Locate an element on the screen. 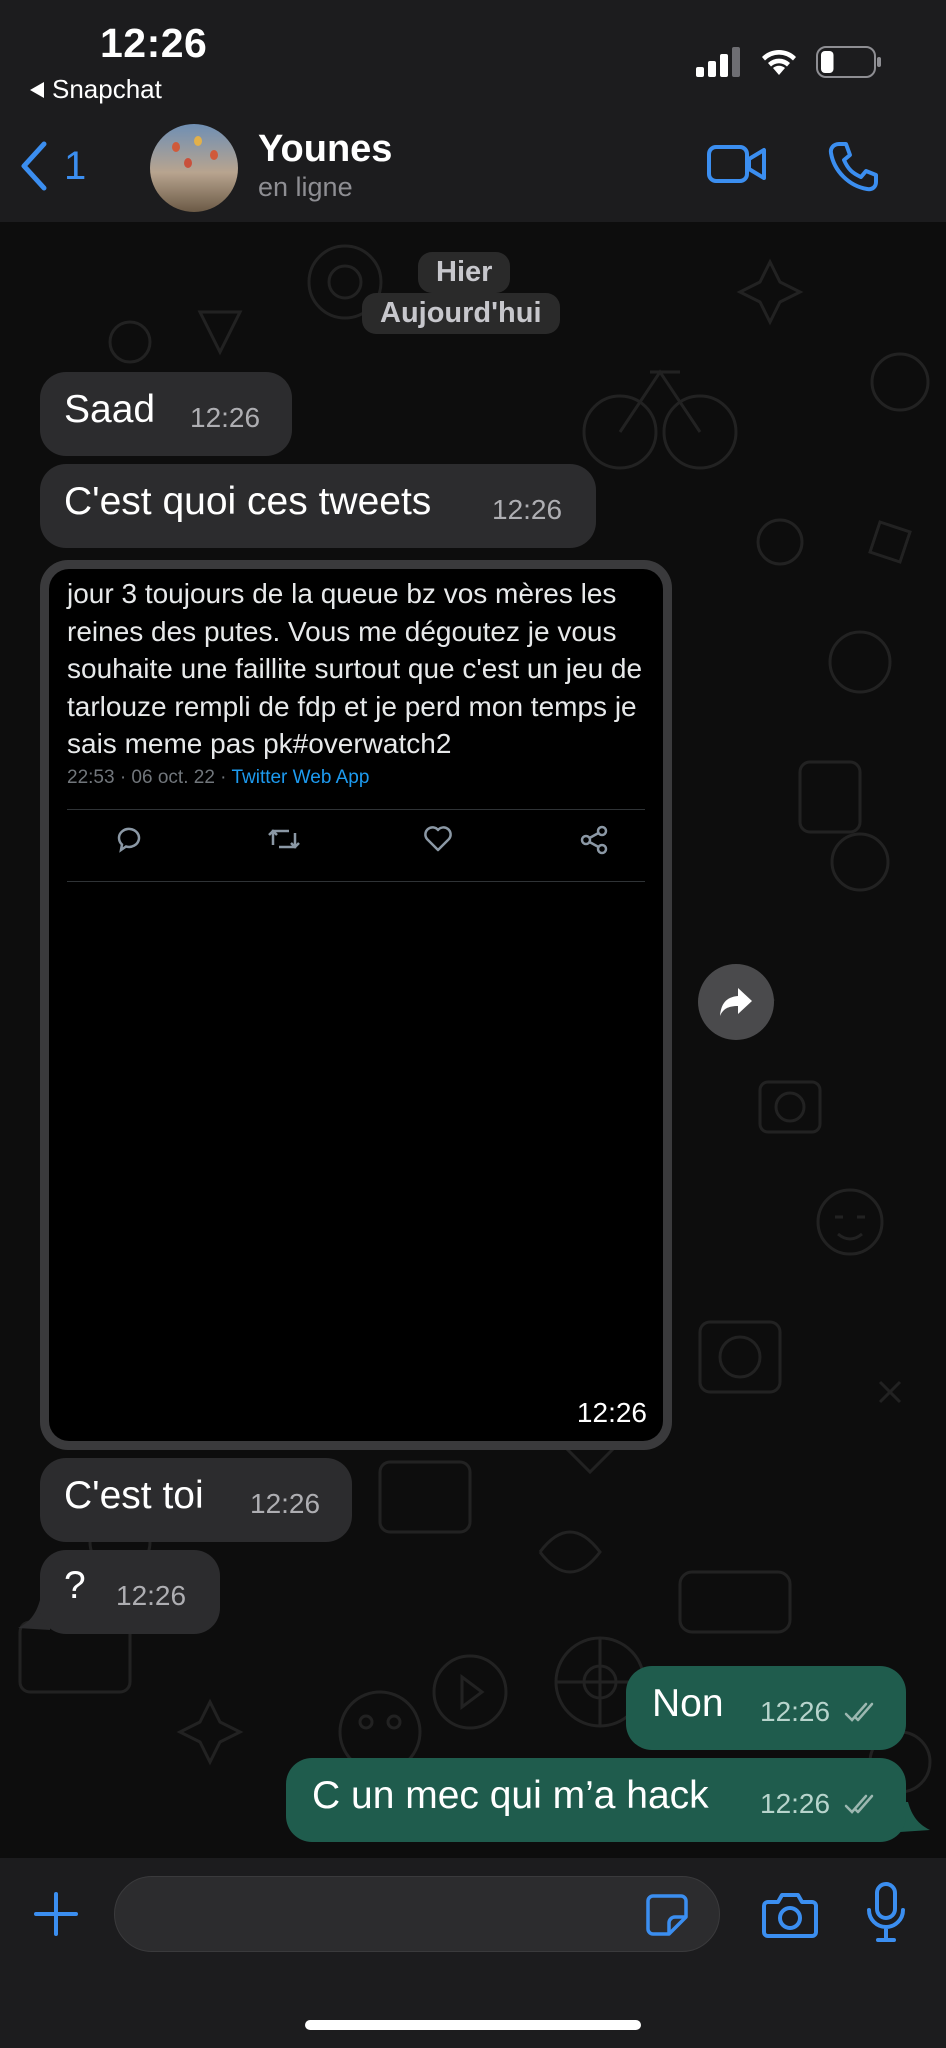 This screenshot has height=2048, width=946. system-icons is located at coordinates (789, 62).